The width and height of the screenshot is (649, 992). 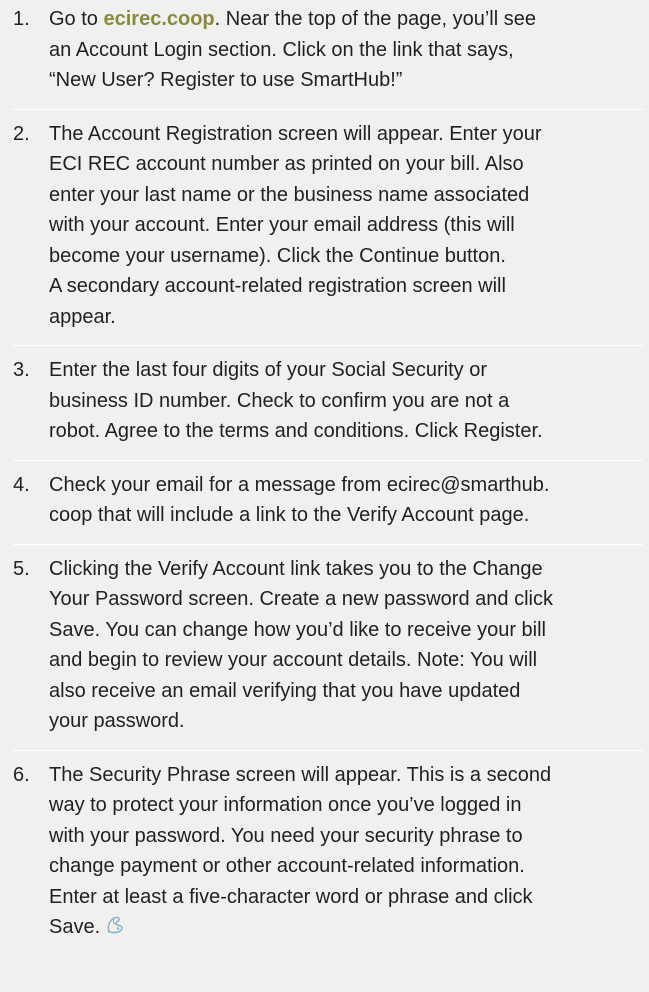 I want to click on step-number: 1., so click(x=21, y=19).